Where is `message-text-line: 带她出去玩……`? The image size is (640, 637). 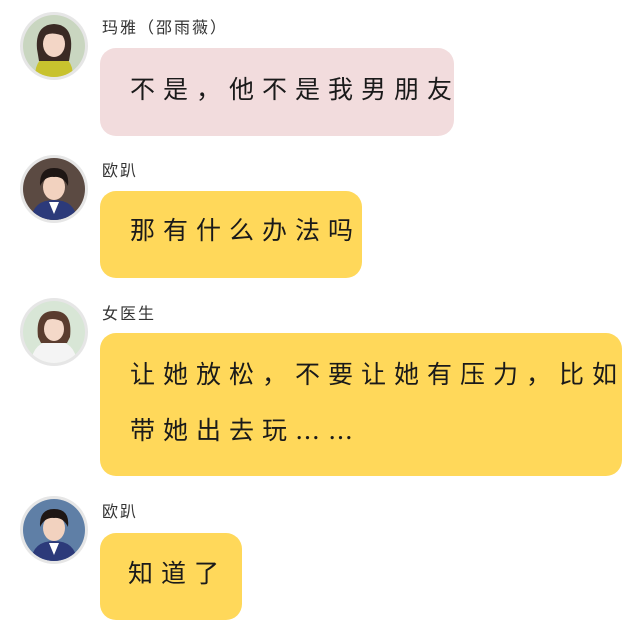
message-text-line: 带她出去玩…… is located at coordinates (246, 430).